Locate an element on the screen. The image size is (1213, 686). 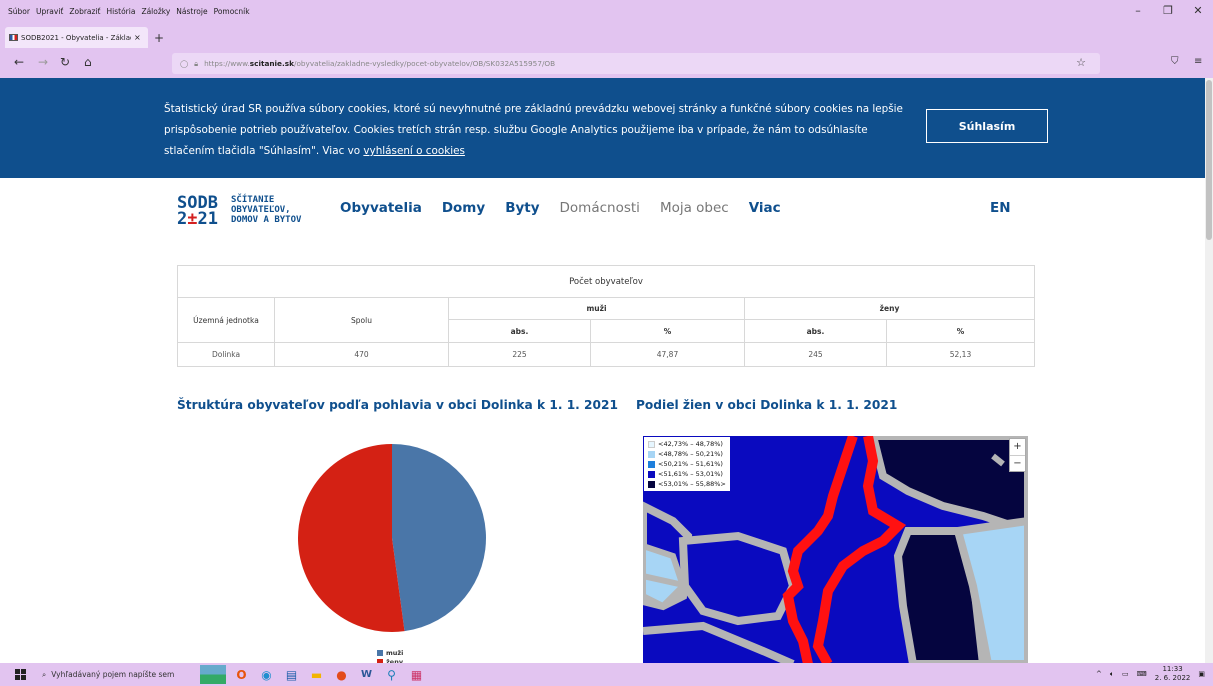
logo-wordmark: SČÍTANIE OBYVATEĽOV, DOMOV A BYTOV is located at coordinates (266, 210).